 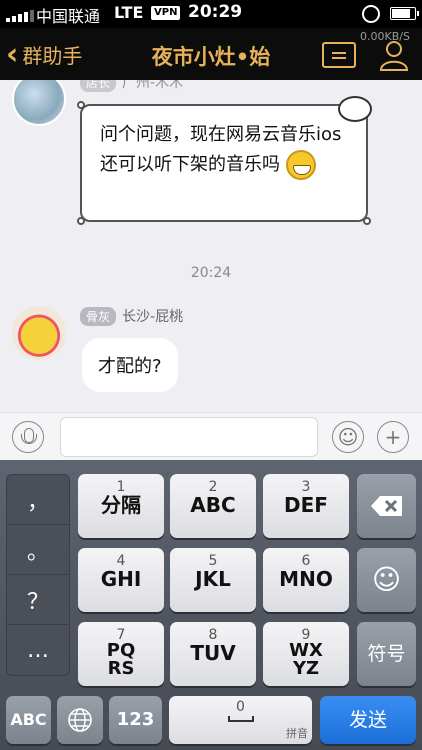 I want to click on plus-icon: +, so click(x=393, y=437).